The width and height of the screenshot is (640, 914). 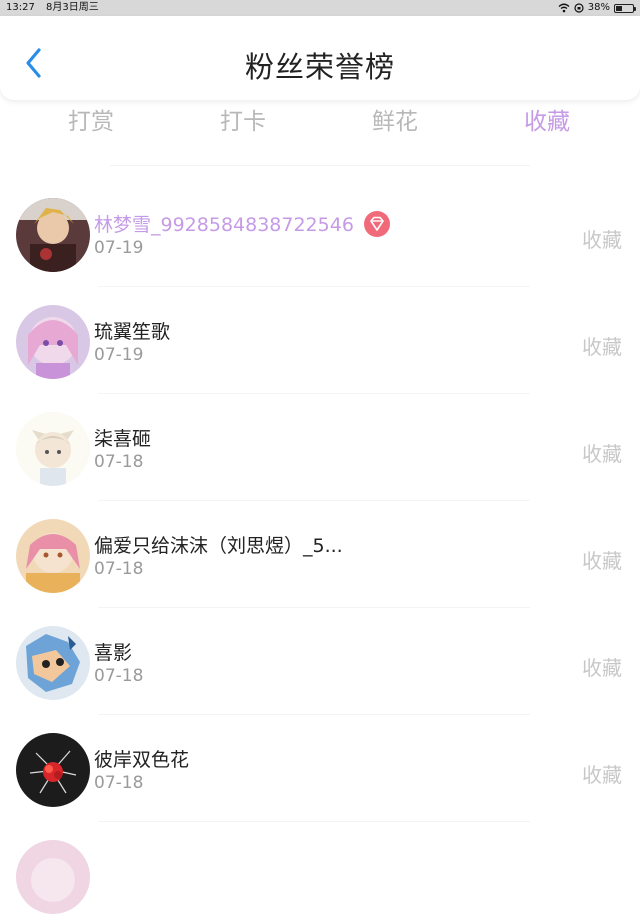 I want to click on user-name-text: 柒喜砸, so click(x=123, y=439).